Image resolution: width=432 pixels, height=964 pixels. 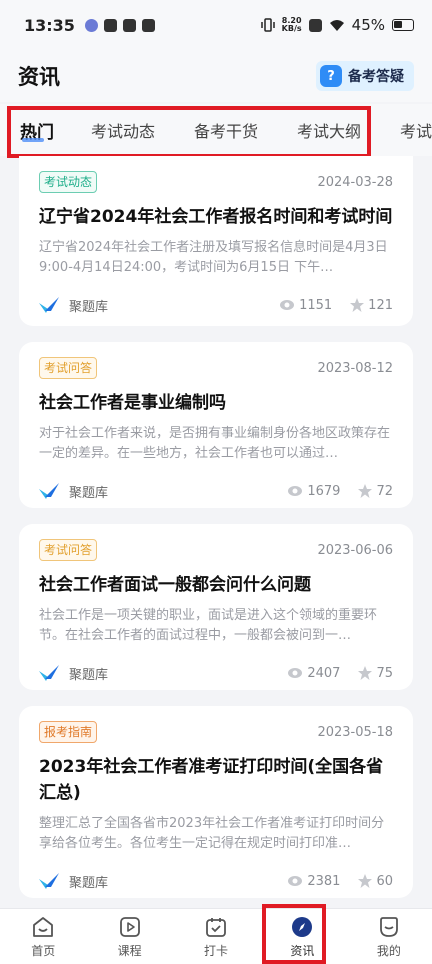 I want to click on article-title: 辽宁省2024年社会工作者报名时间和考试时间, so click(x=216, y=217).